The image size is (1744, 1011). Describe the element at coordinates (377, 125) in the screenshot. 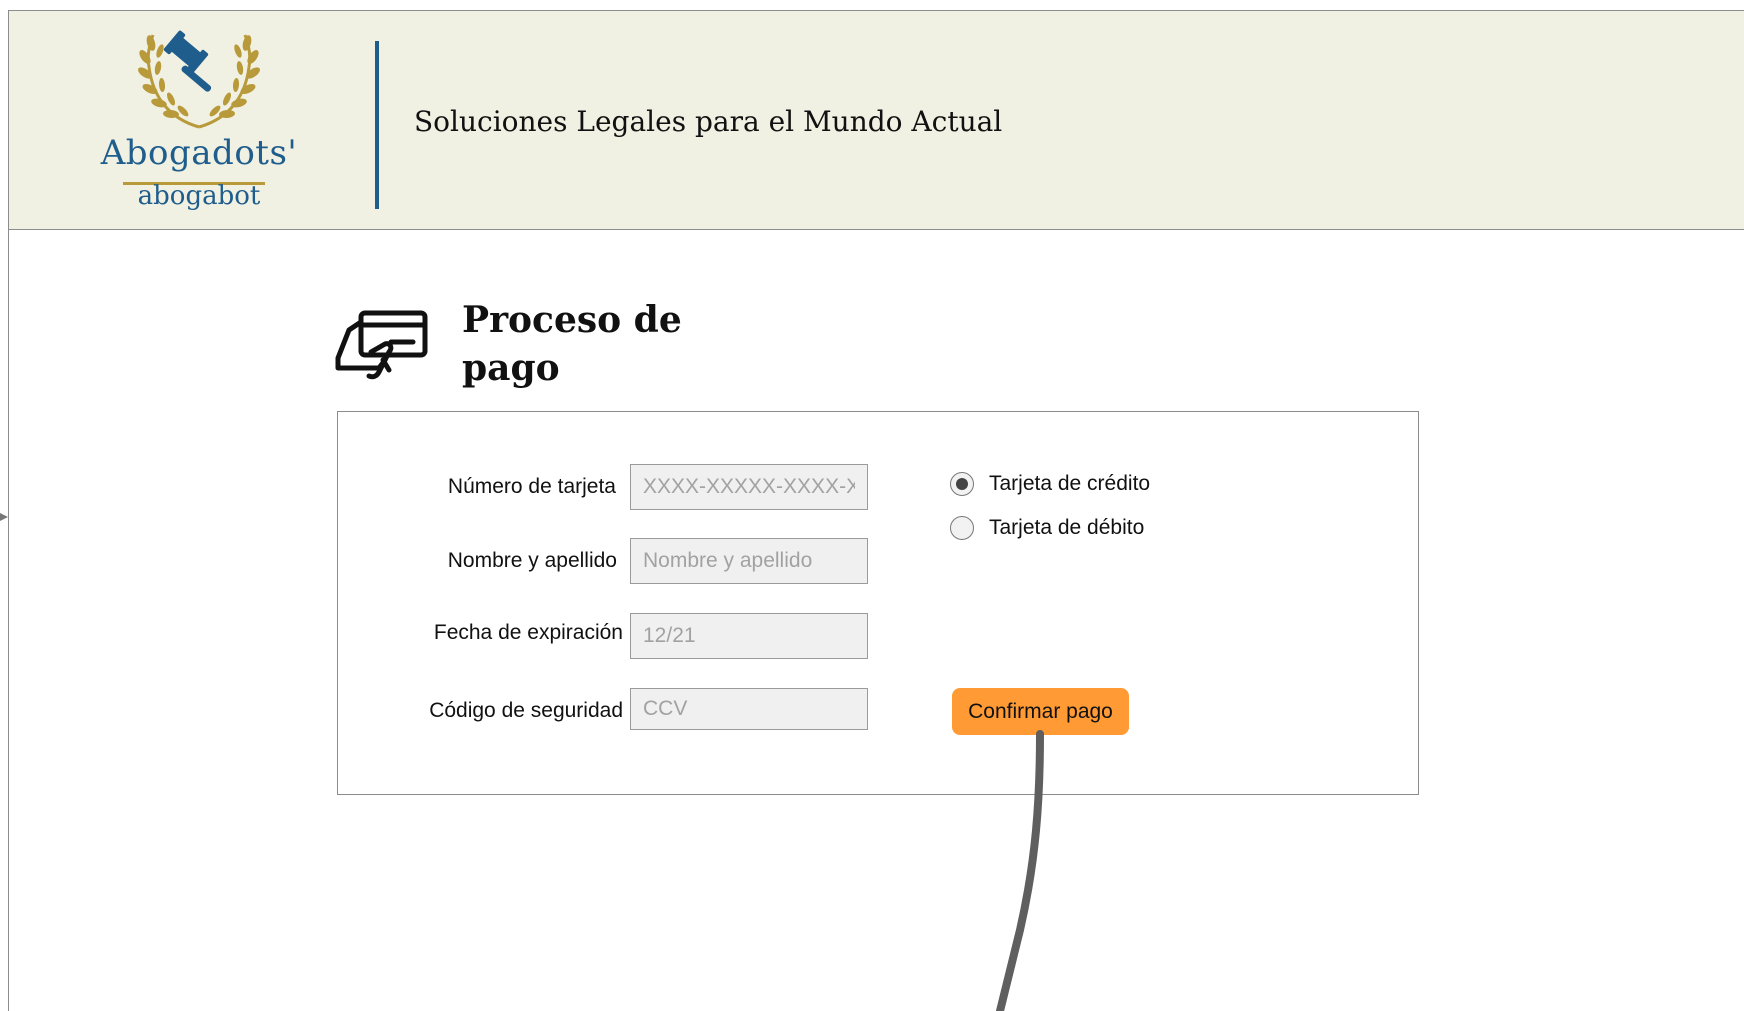

I see `header-divider` at that location.